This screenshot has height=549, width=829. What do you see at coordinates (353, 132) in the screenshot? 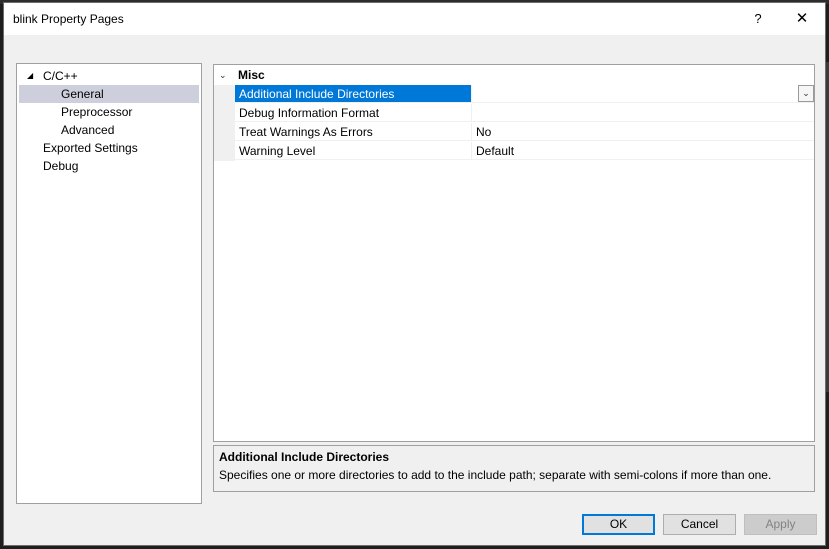
I see `property-name: Treat Warnings As Errors` at bounding box center [353, 132].